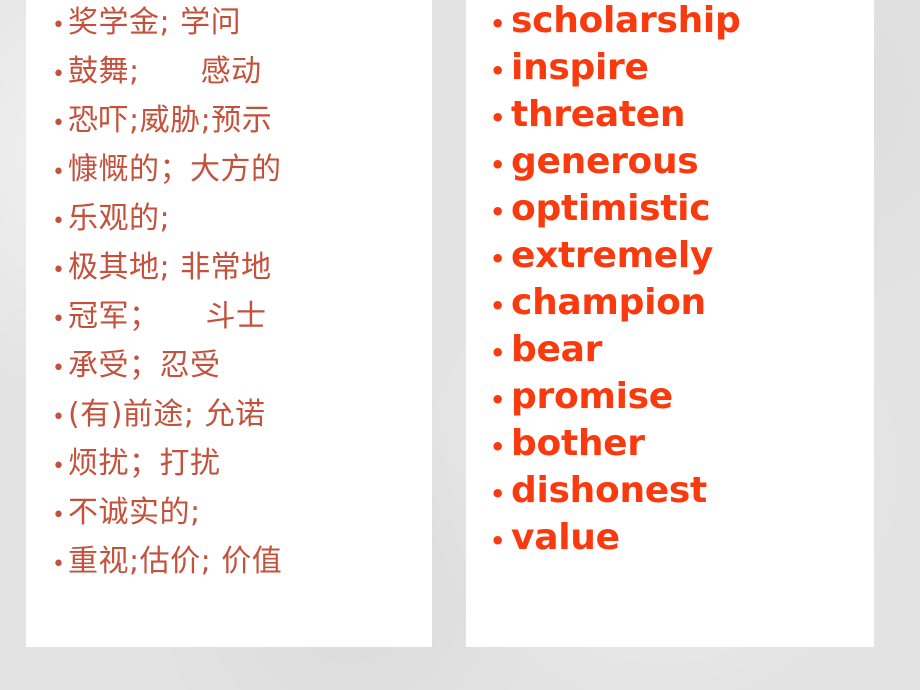 This screenshot has height=690, width=920. I want to click on list-item: • scholarship, so click(682, 22).